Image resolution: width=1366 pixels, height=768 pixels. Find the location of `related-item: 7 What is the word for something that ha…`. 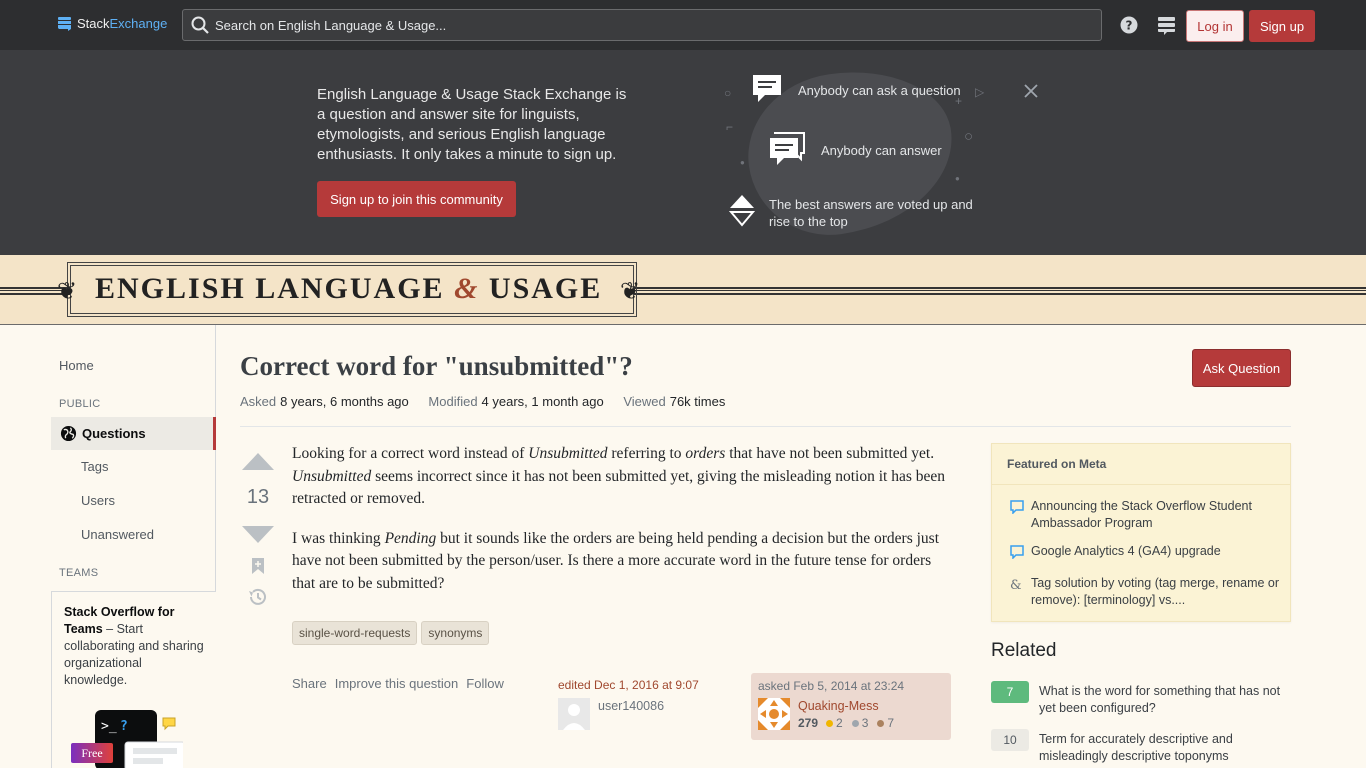

related-item: 7 What is the word for something that ha… is located at coordinates (1141, 699).